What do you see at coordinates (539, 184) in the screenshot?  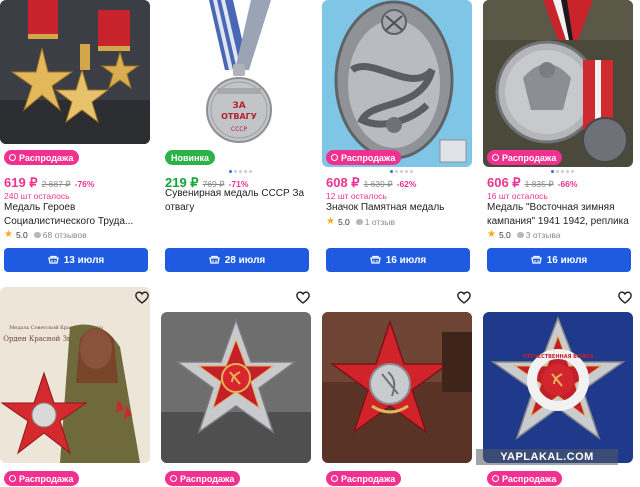 I see `old-price: 1 835 ₽` at bounding box center [539, 184].